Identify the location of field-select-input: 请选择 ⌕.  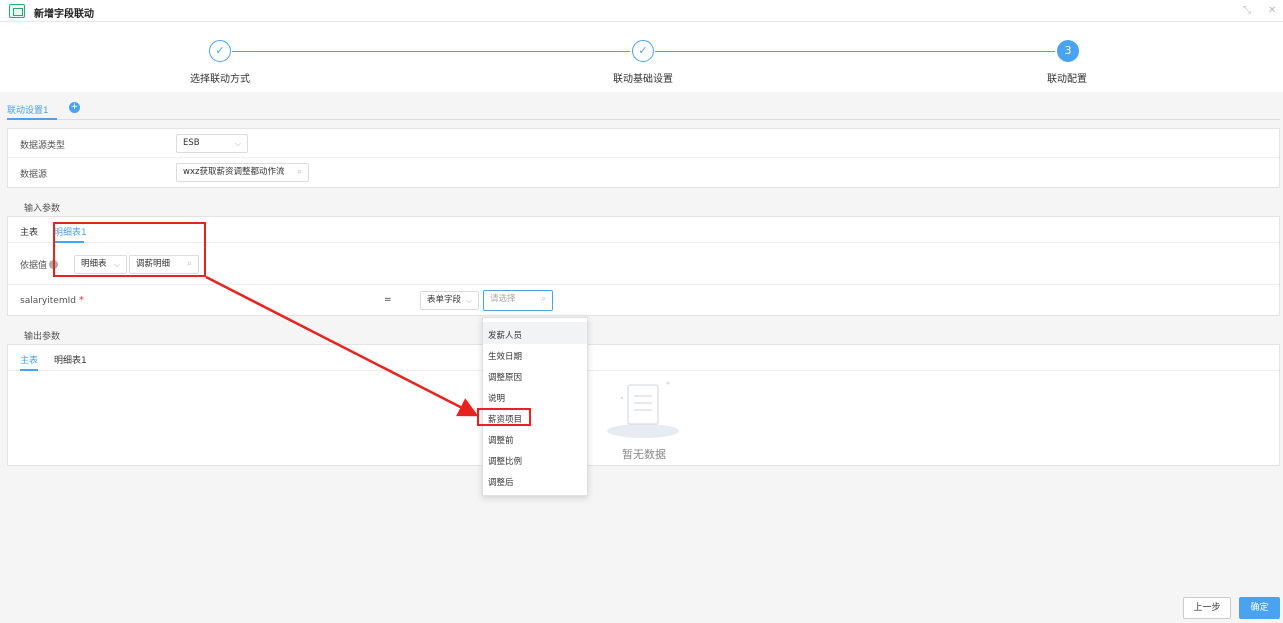
(518, 300).